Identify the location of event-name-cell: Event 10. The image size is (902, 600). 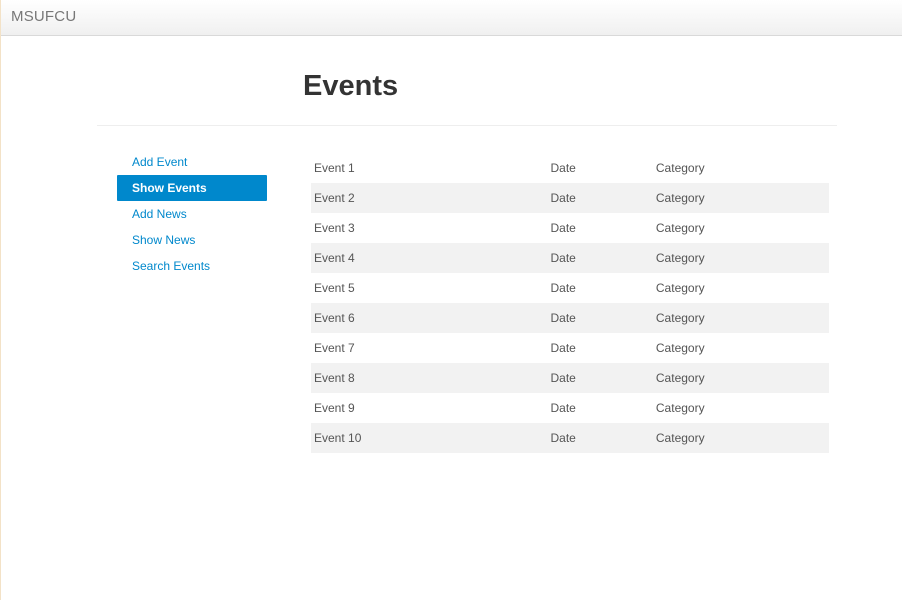
(431, 438).